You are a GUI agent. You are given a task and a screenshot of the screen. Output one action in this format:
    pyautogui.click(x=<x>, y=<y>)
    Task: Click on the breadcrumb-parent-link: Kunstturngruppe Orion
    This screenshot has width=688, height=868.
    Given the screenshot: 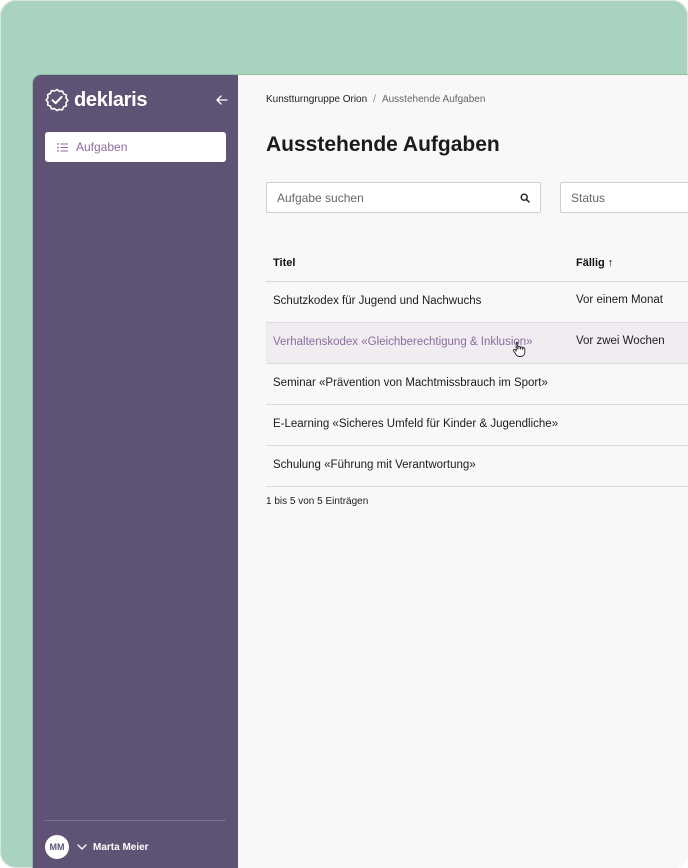 What is the action you would take?
    pyautogui.click(x=316, y=99)
    